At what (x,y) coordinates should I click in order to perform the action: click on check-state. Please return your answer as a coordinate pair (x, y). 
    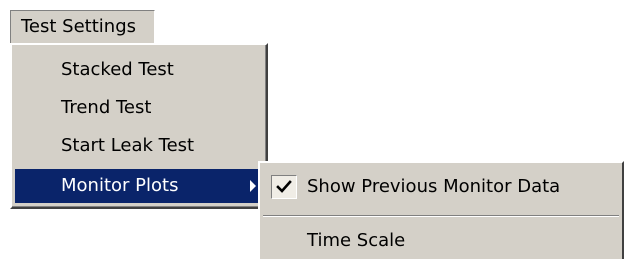
    Looking at the image, I should click on (284, 187).